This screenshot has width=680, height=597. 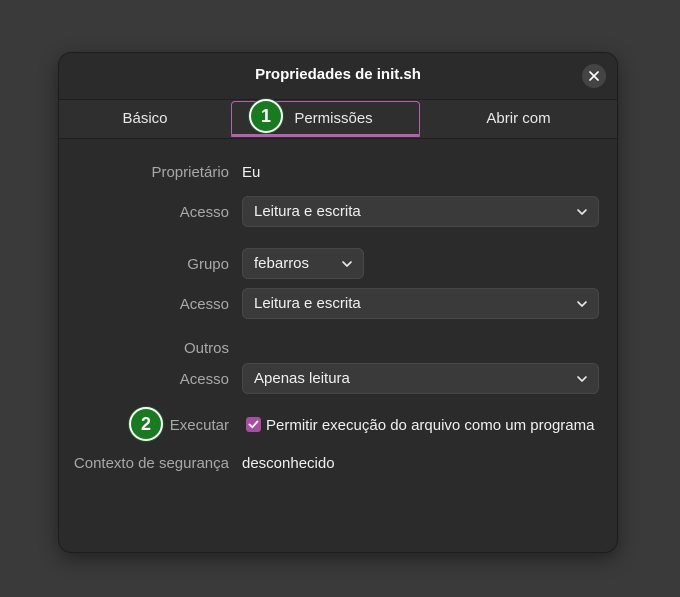 I want to click on others-label: Outros, so click(x=206, y=348).